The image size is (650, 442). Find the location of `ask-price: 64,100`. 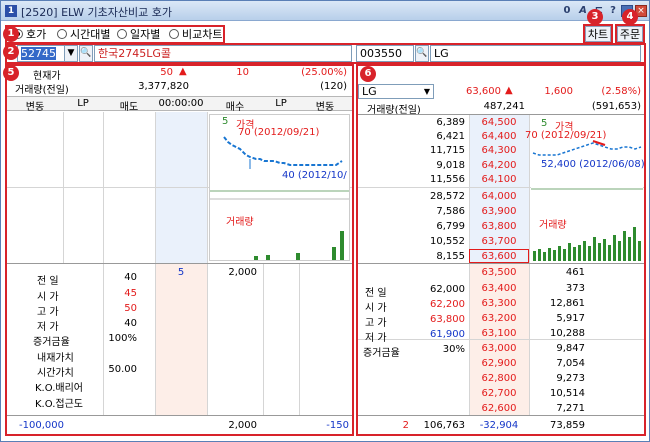

ask-price: 64,100 is located at coordinates (499, 179).